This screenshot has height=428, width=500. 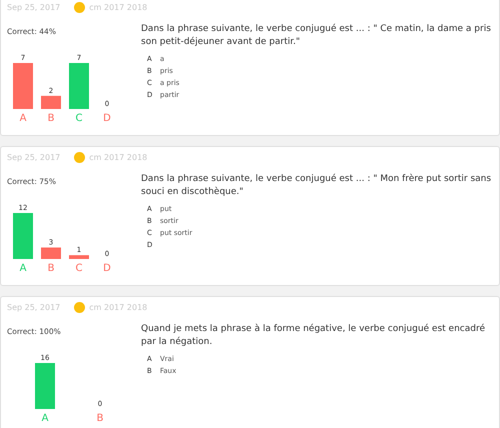 I want to click on question-text: Quand je mets la phrase à la forme négative, le verbe conjugué est encadré par la négation., so click(x=313, y=335).